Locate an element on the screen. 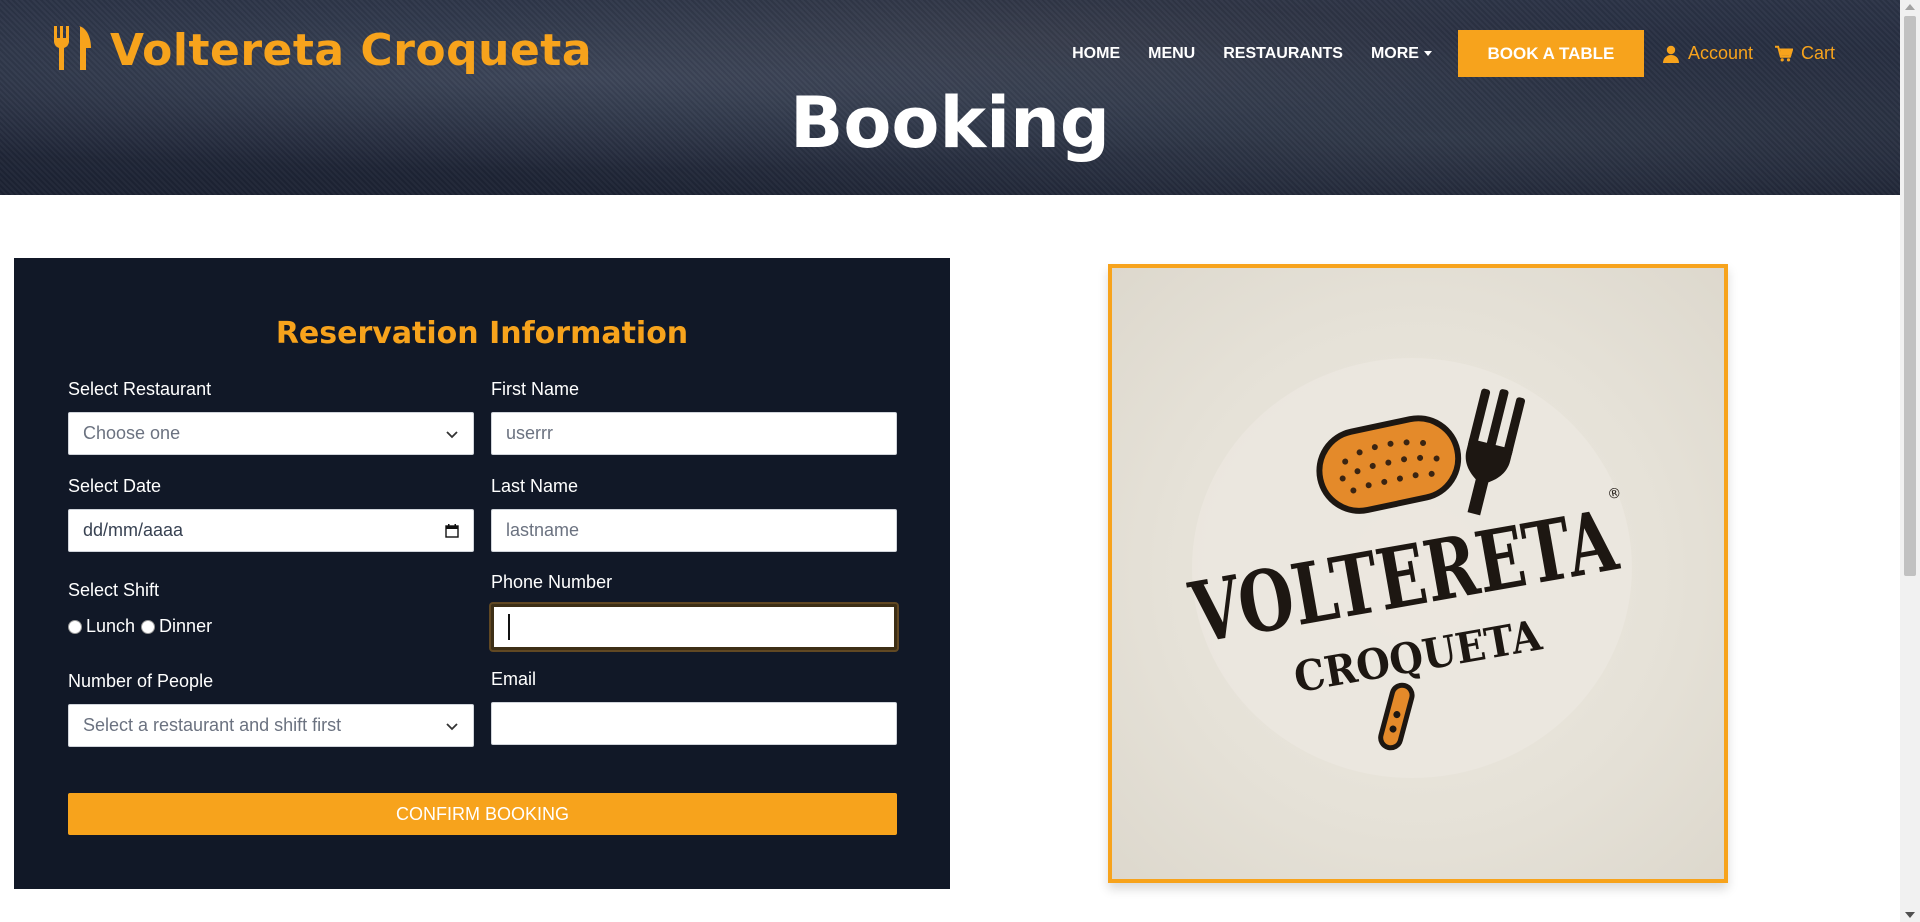 Image resolution: width=1920 pixels, height=922 pixels. restaurant-select: Choose one is located at coordinates (271, 433).